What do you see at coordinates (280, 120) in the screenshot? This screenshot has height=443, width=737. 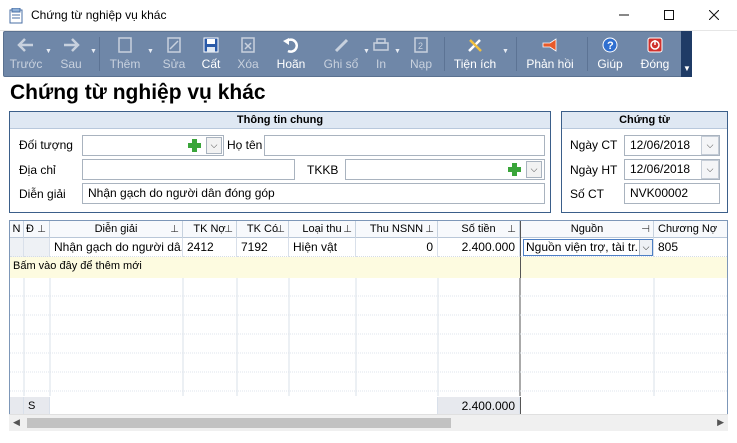 I see `general-info-header: Thông tin chung` at bounding box center [280, 120].